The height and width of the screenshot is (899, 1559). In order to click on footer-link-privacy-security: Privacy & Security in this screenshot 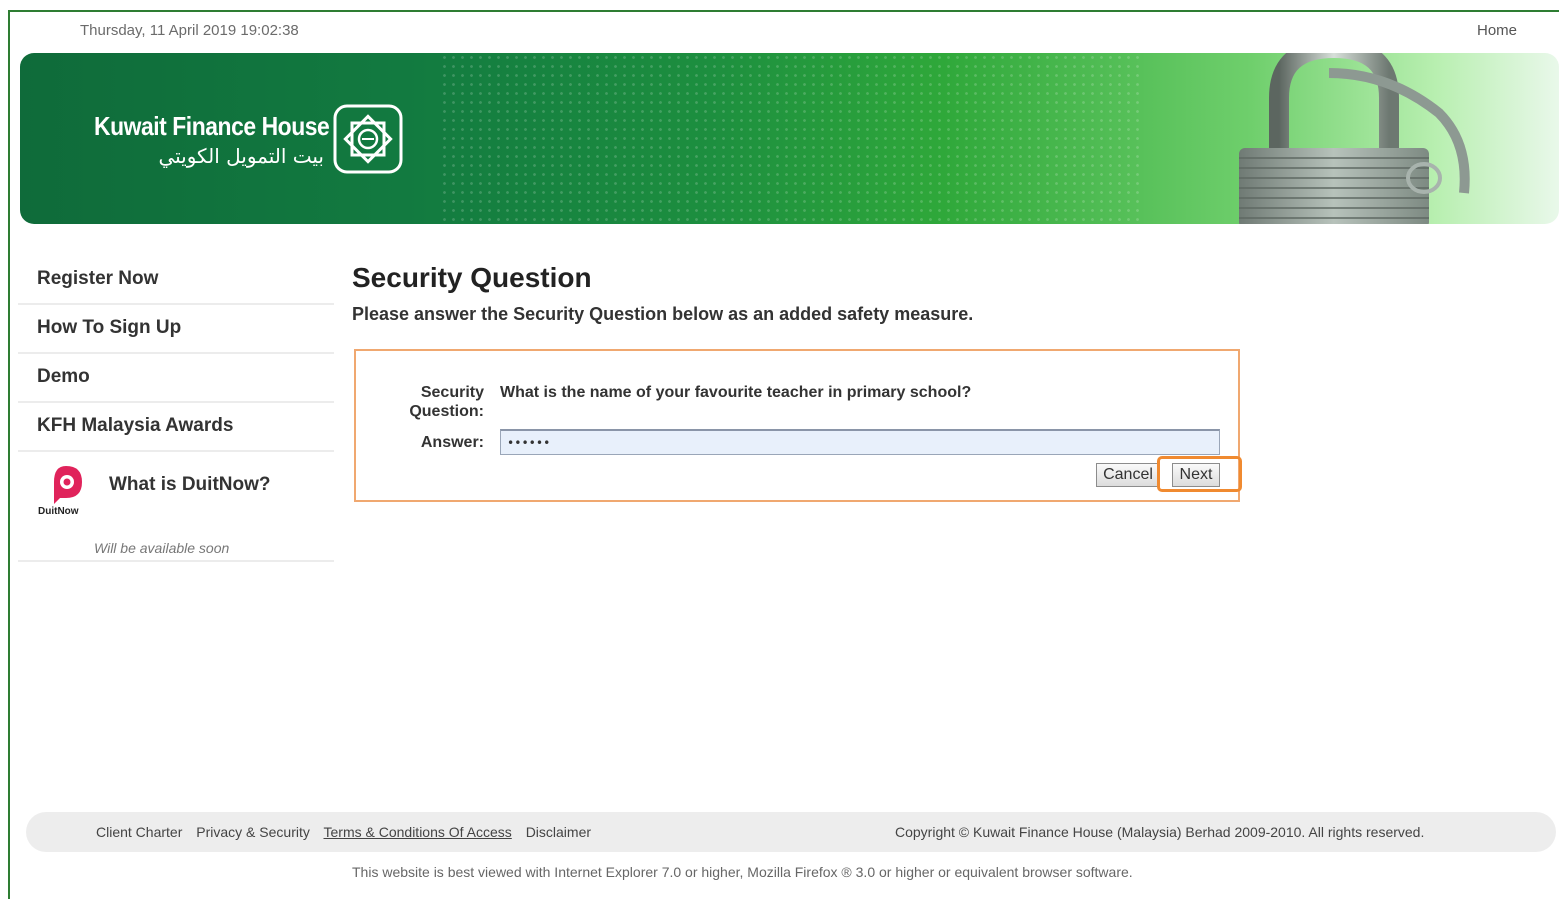, I will do `click(253, 832)`.